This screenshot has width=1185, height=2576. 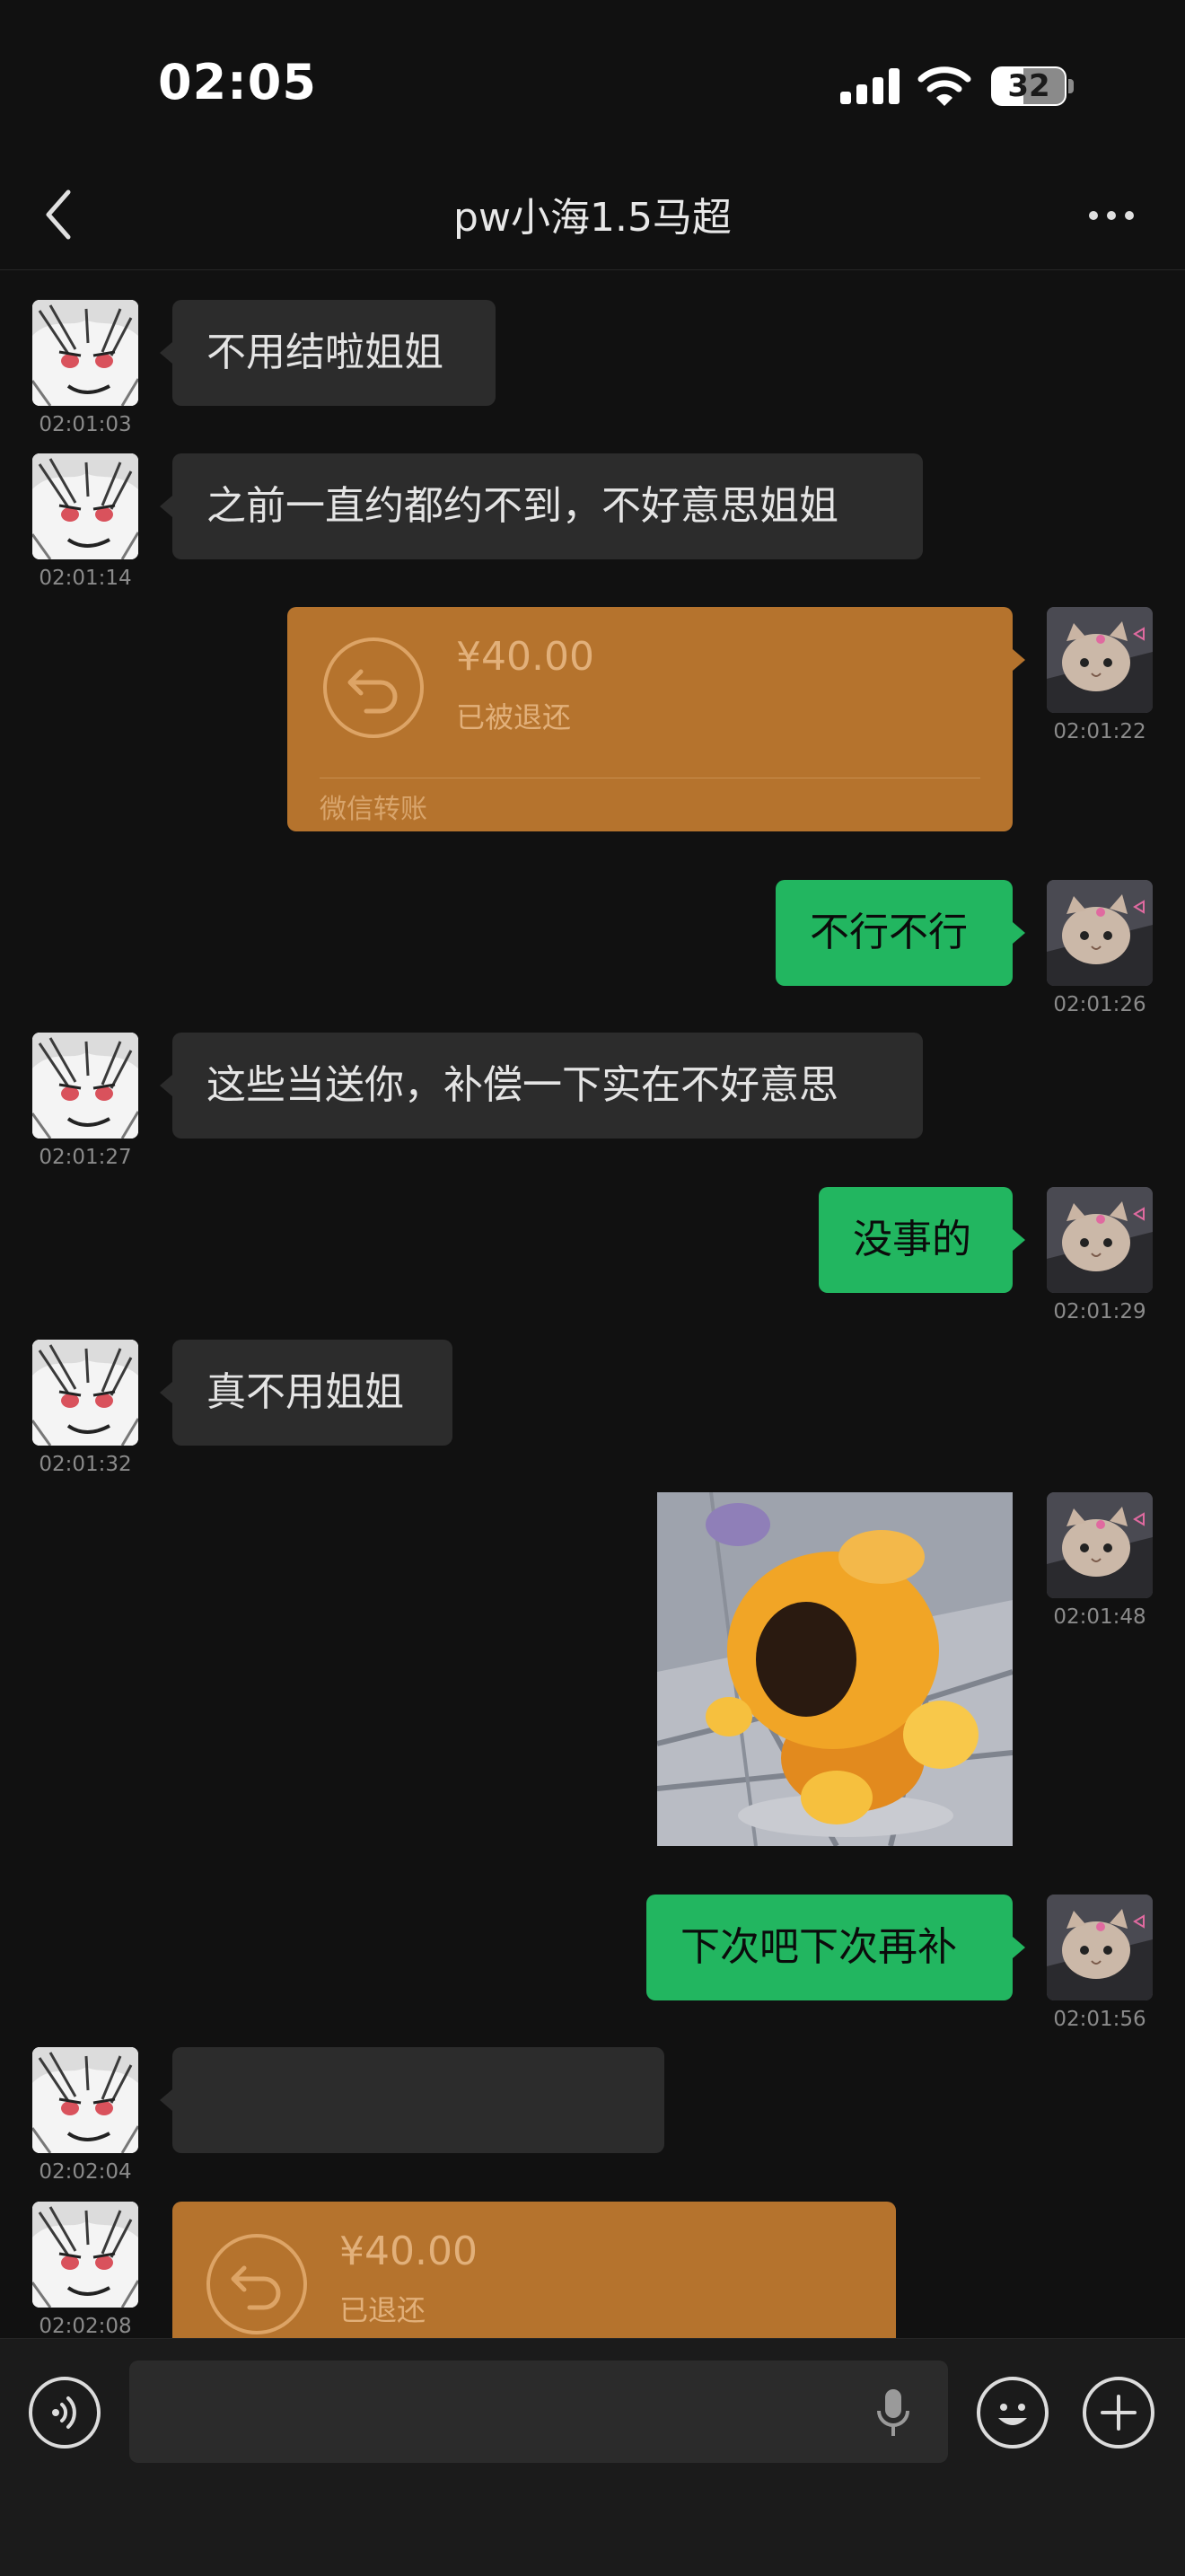 I want to click on message-timestamp: 02:01:03, so click(x=85, y=424).